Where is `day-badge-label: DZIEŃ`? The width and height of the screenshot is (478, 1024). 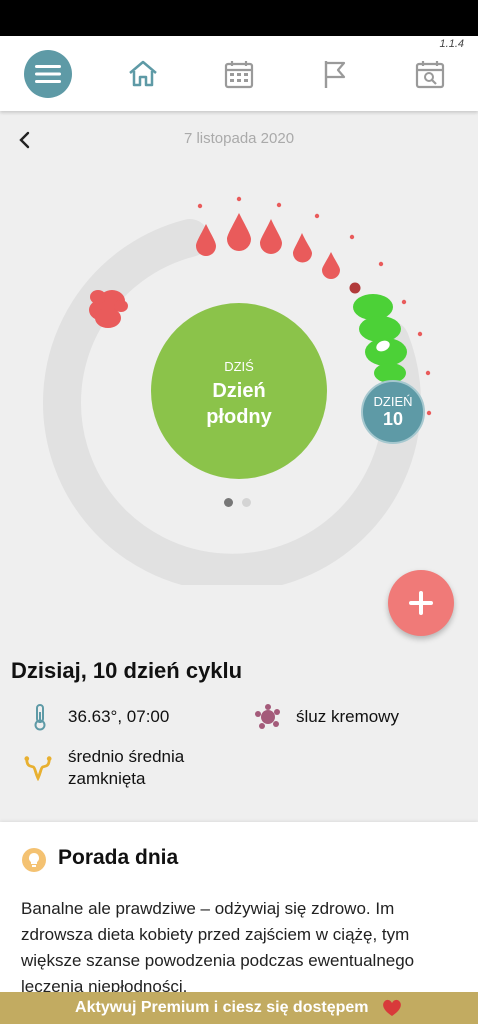 day-badge-label: DZIEŃ is located at coordinates (393, 401).